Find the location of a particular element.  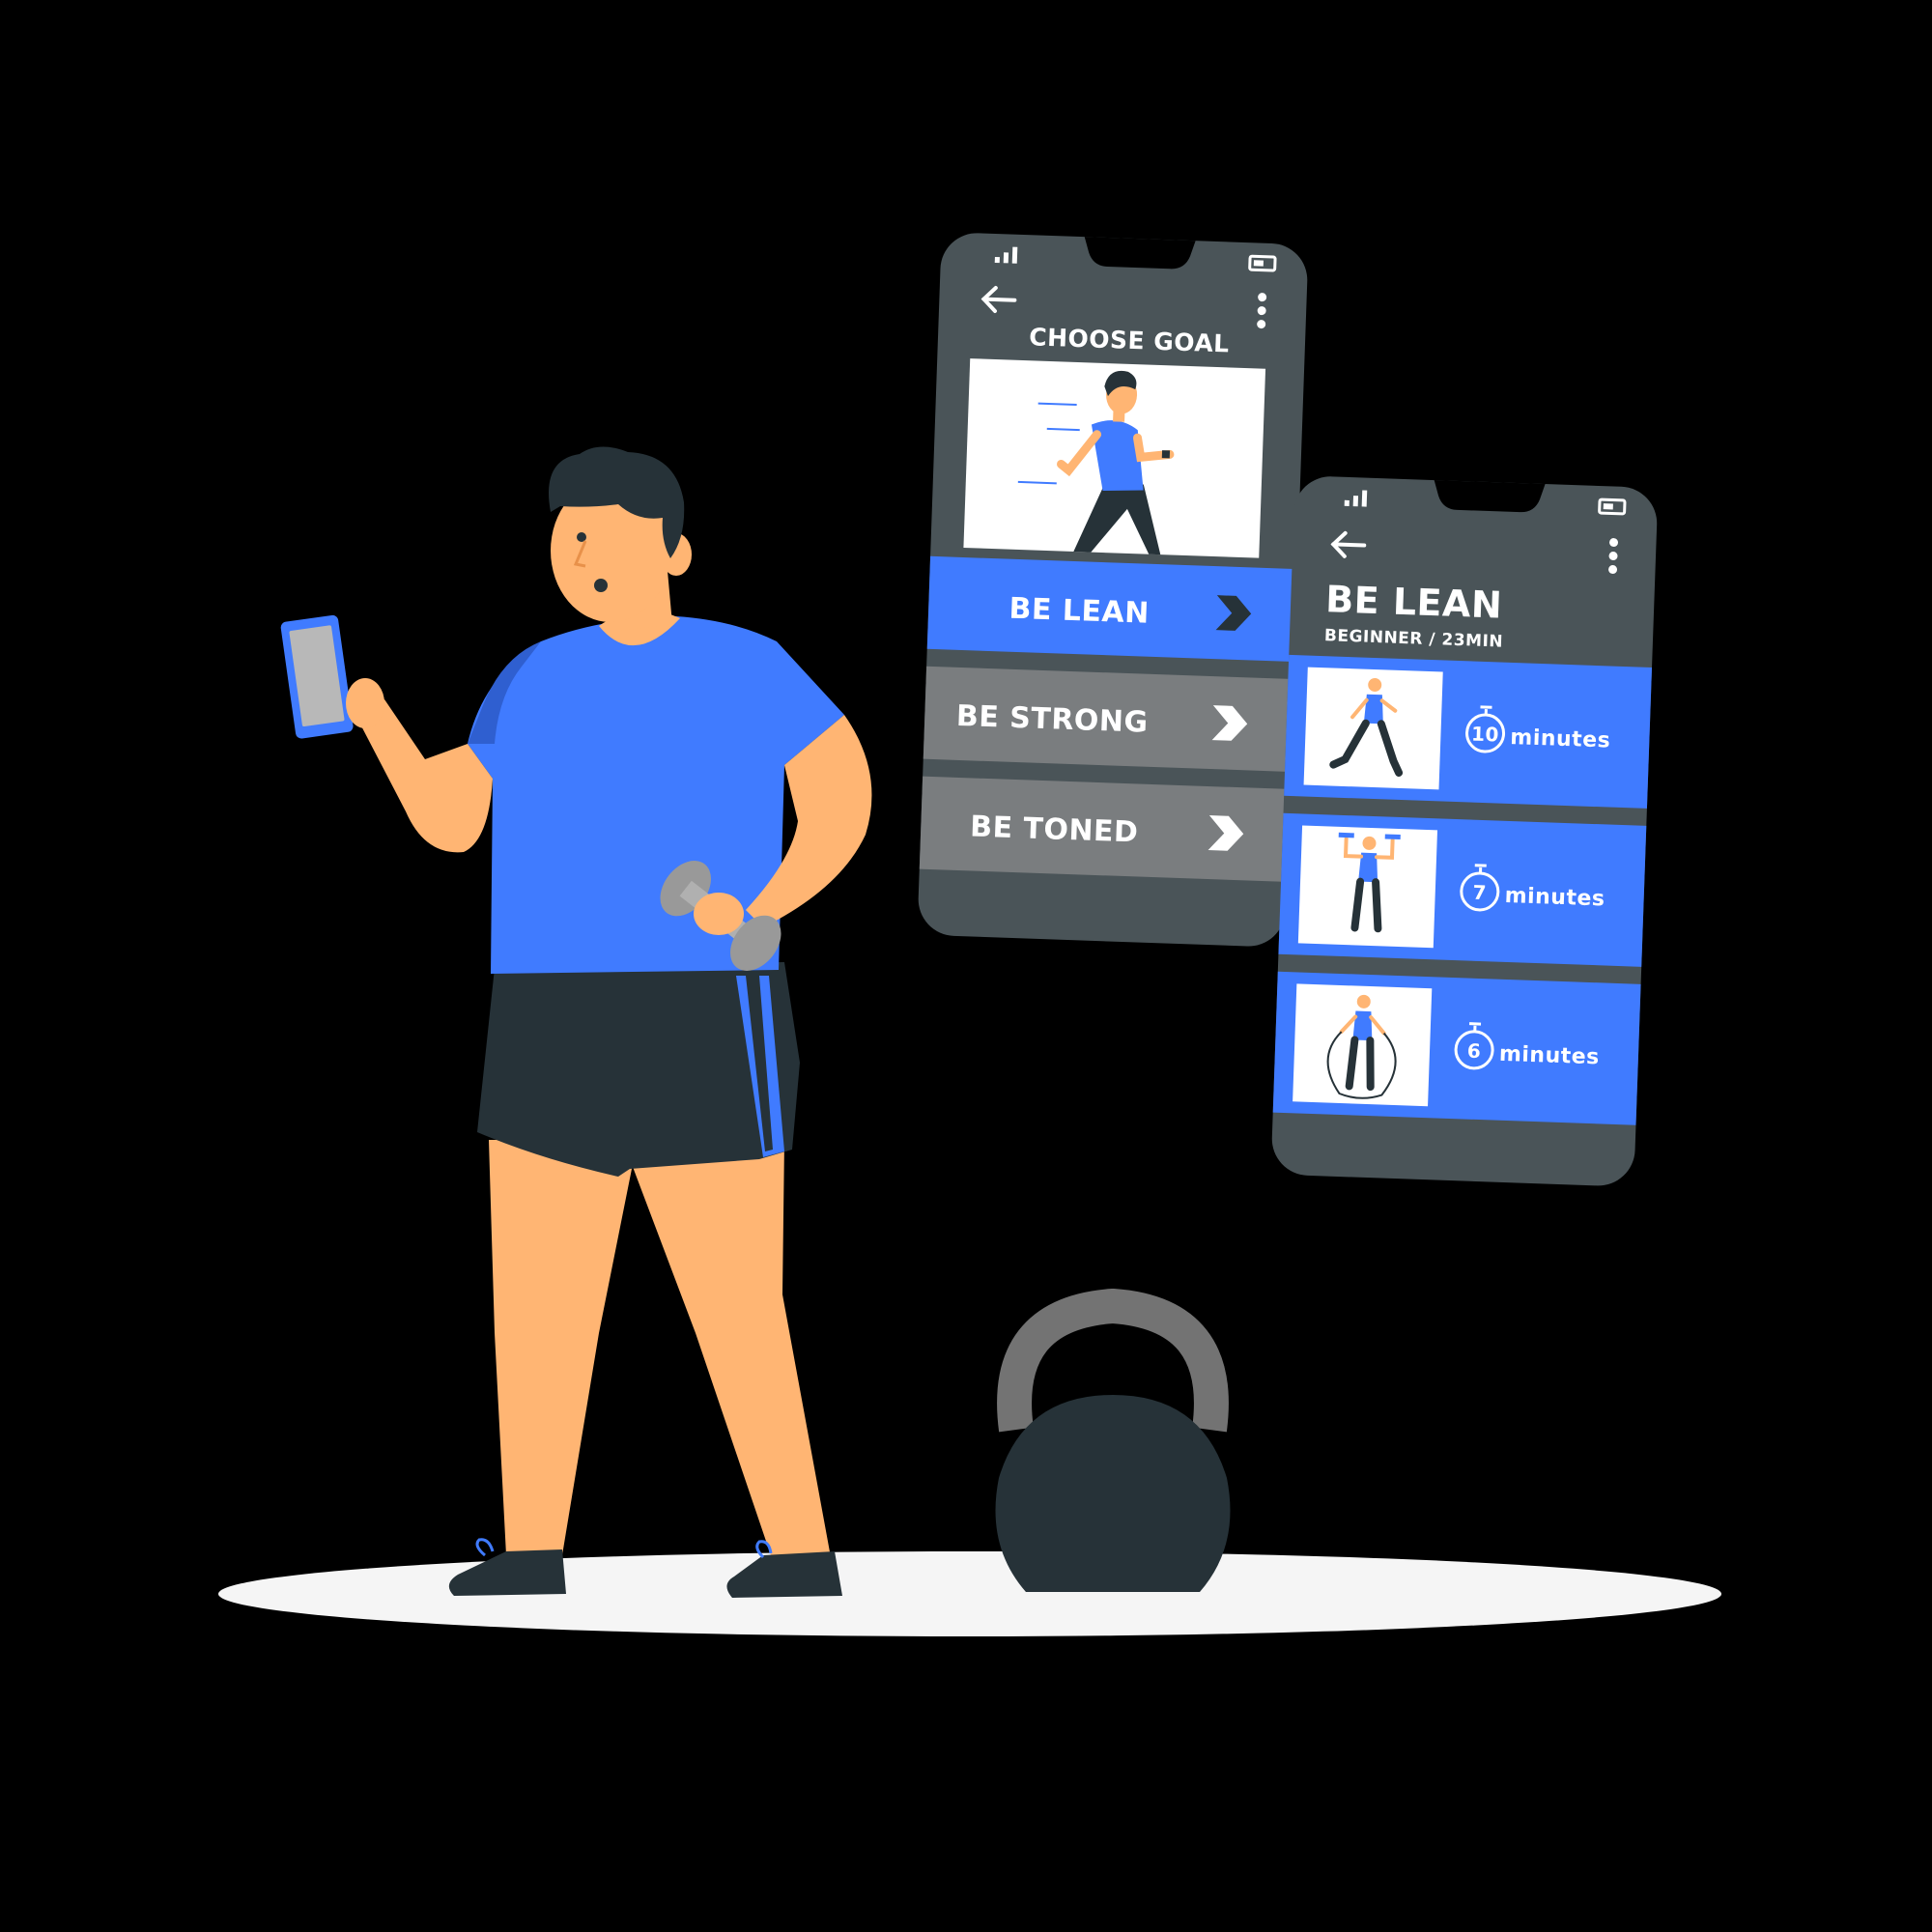

left-hand is located at coordinates (365, 703).